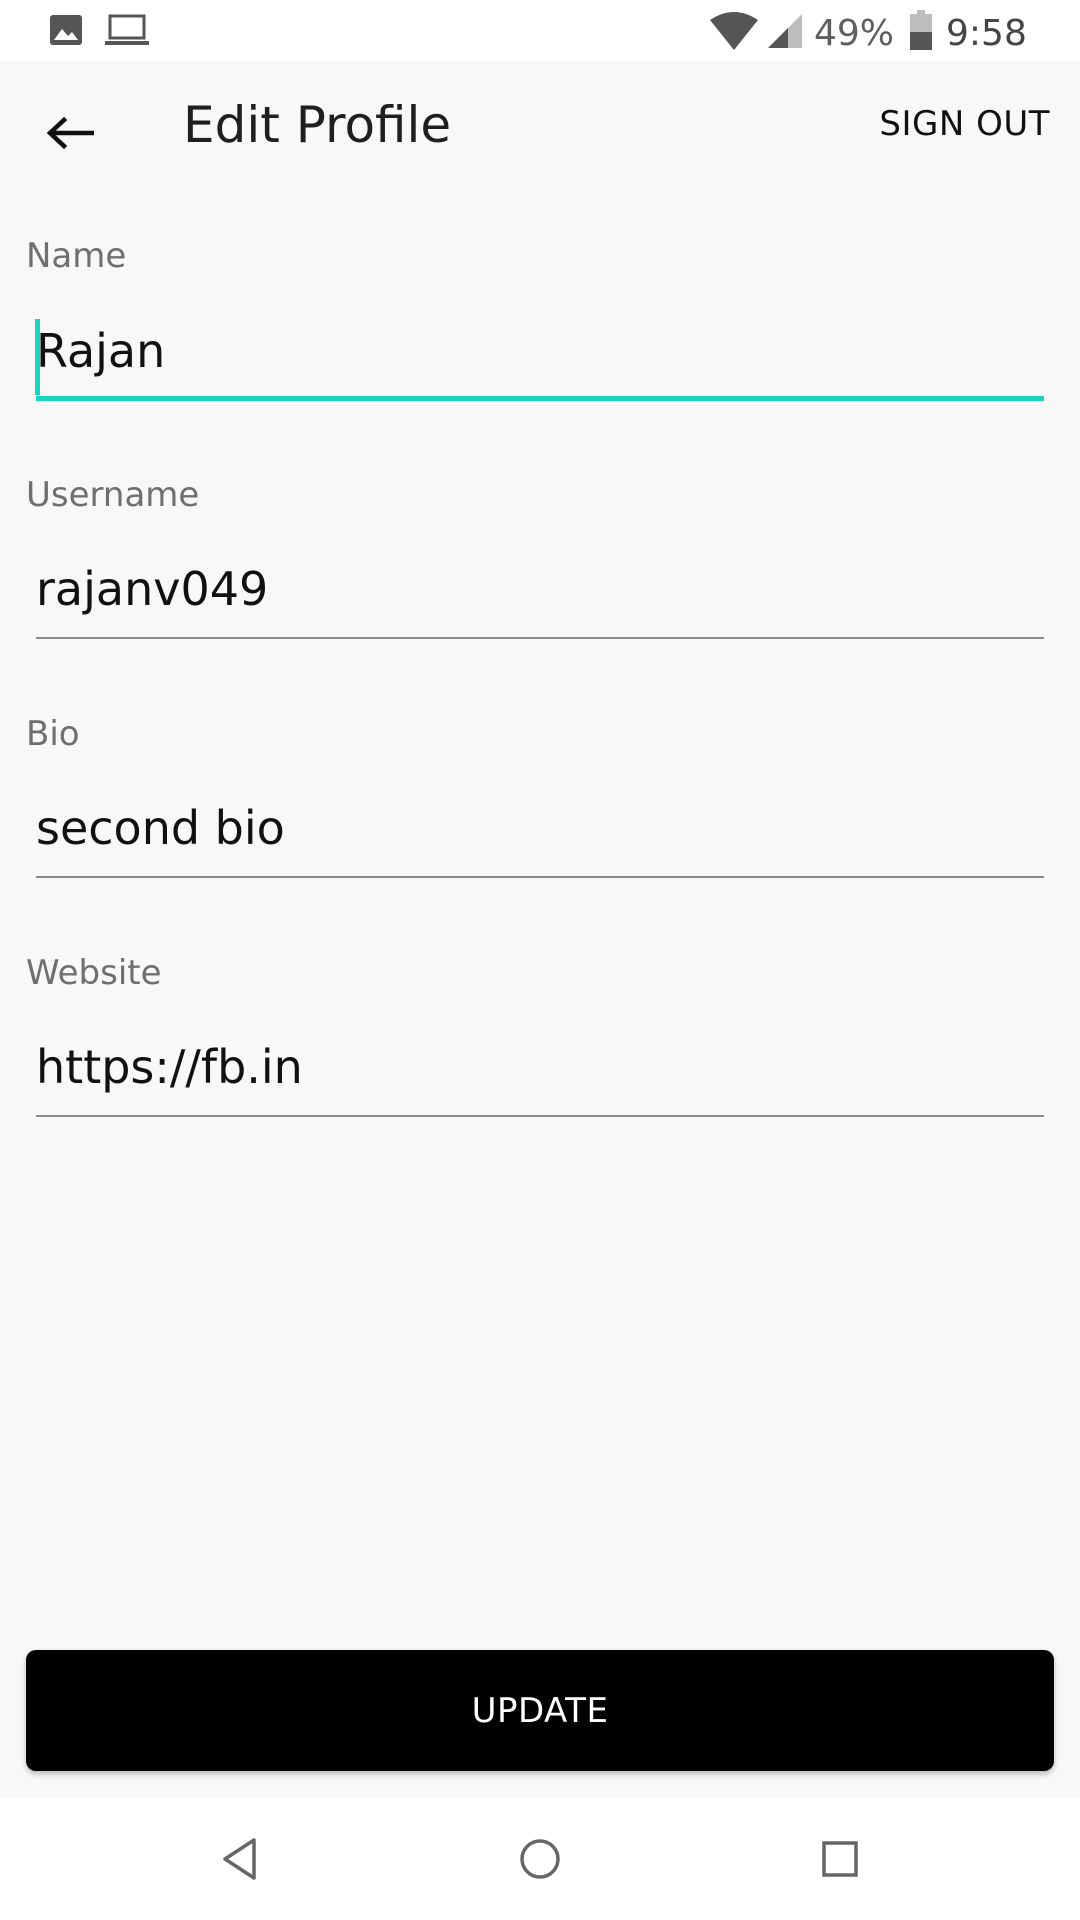  I want to click on nav-back-icon, so click(239, 1859).